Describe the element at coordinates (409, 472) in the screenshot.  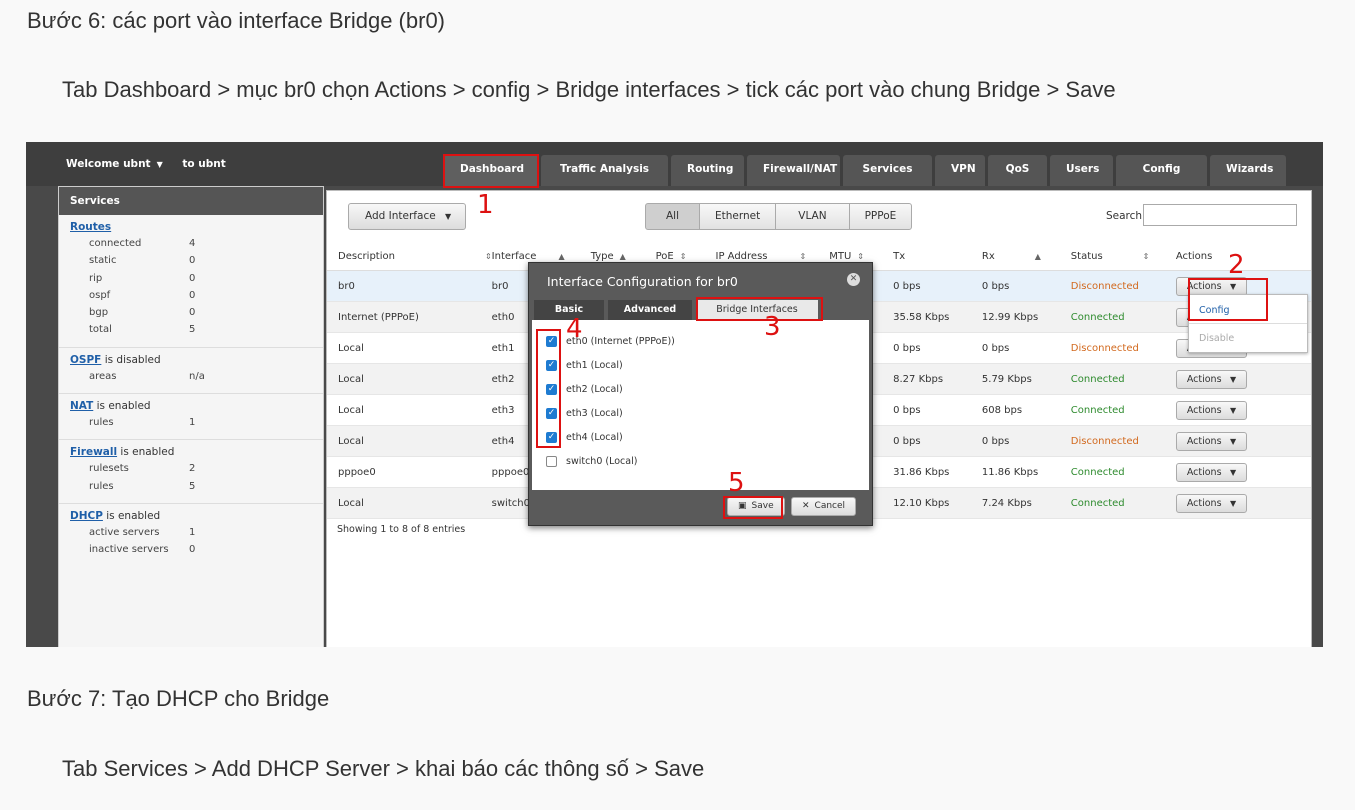
I see `cell-description: pppoe0` at that location.